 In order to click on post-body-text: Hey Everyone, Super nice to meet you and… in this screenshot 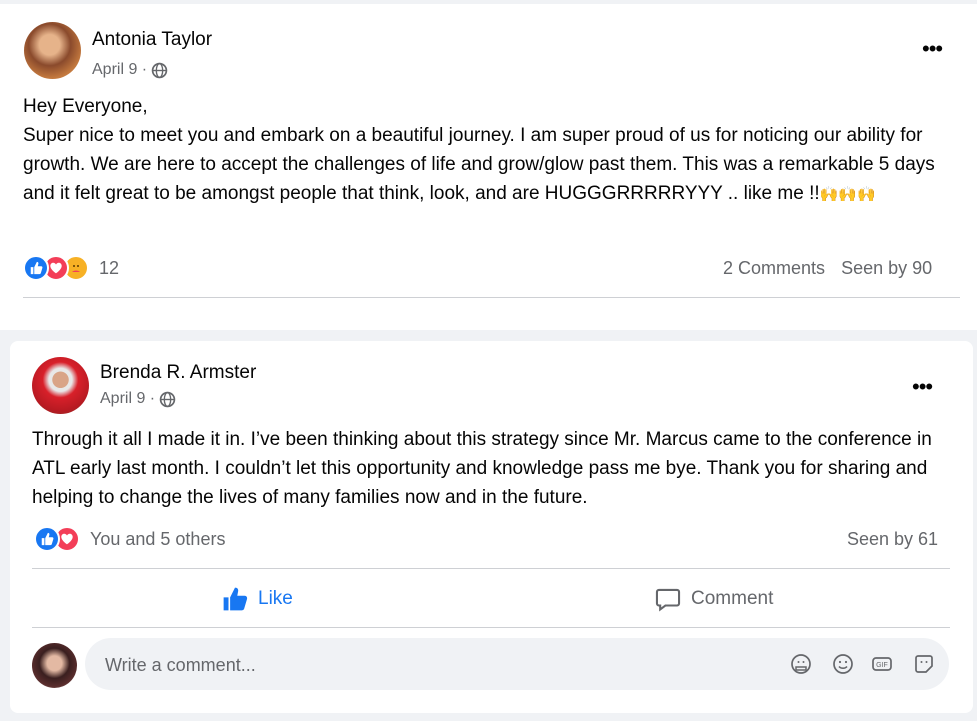, I will do `click(479, 150)`.